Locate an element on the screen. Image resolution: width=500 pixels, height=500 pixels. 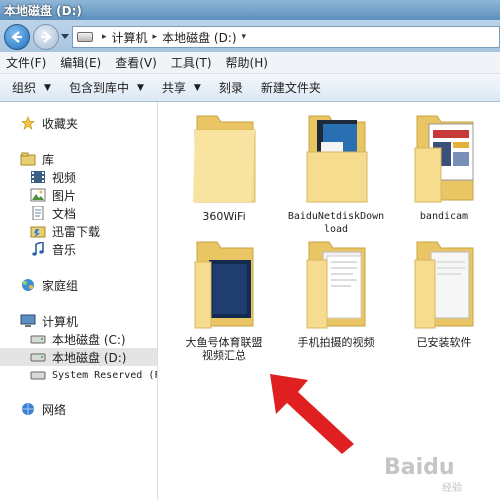
sidebar-label: 迅雷下载 is located at coordinates (76, 231).